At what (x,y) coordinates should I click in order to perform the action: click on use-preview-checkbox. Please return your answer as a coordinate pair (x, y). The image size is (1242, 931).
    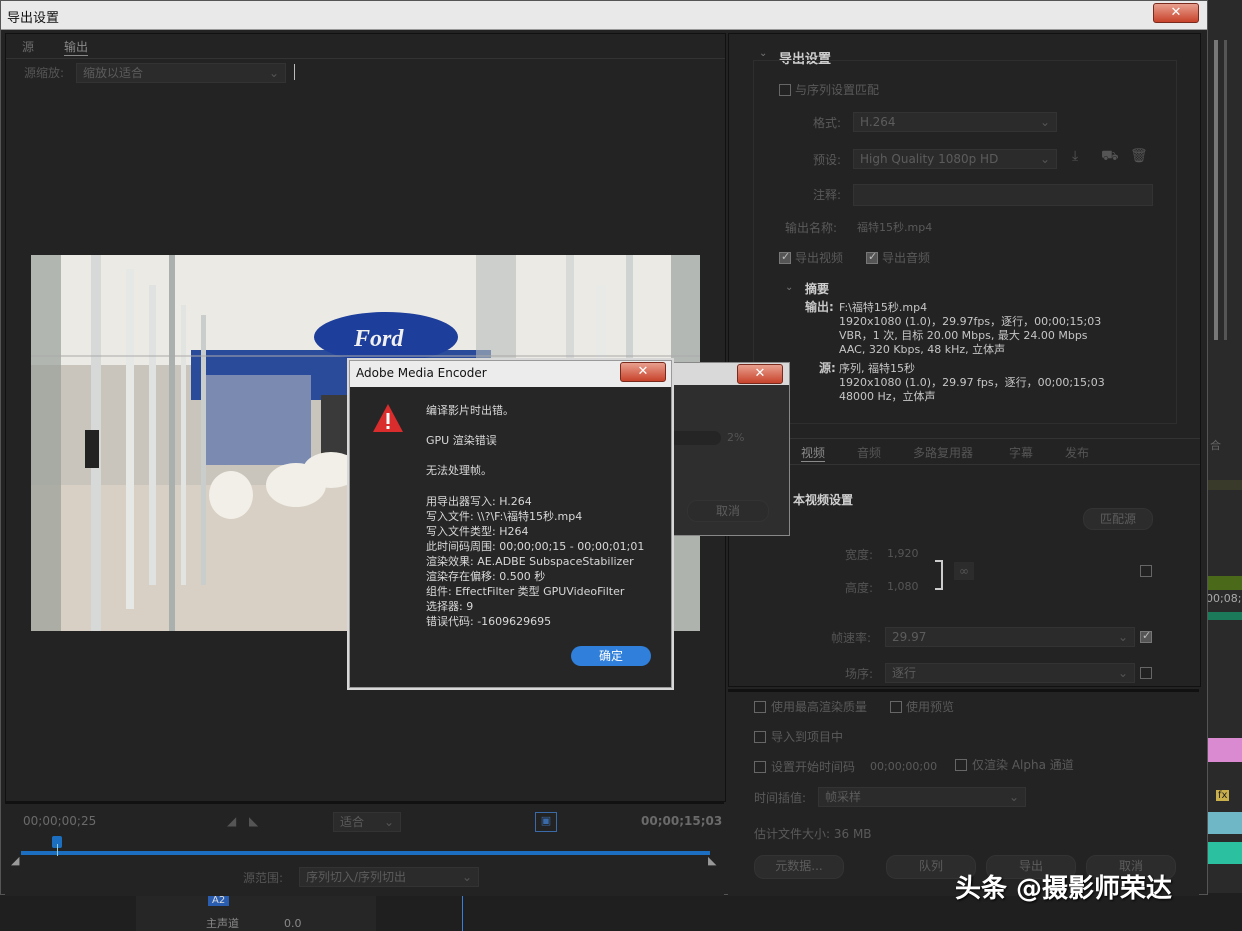
    Looking at the image, I should click on (896, 707).